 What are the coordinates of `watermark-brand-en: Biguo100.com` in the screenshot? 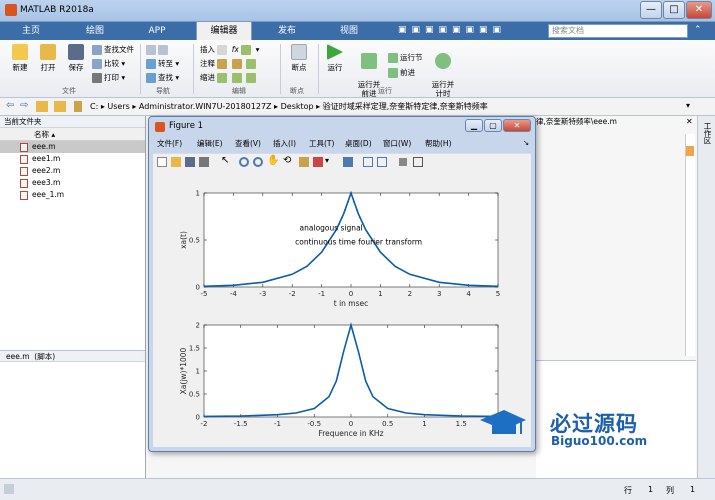 It's located at (599, 441).